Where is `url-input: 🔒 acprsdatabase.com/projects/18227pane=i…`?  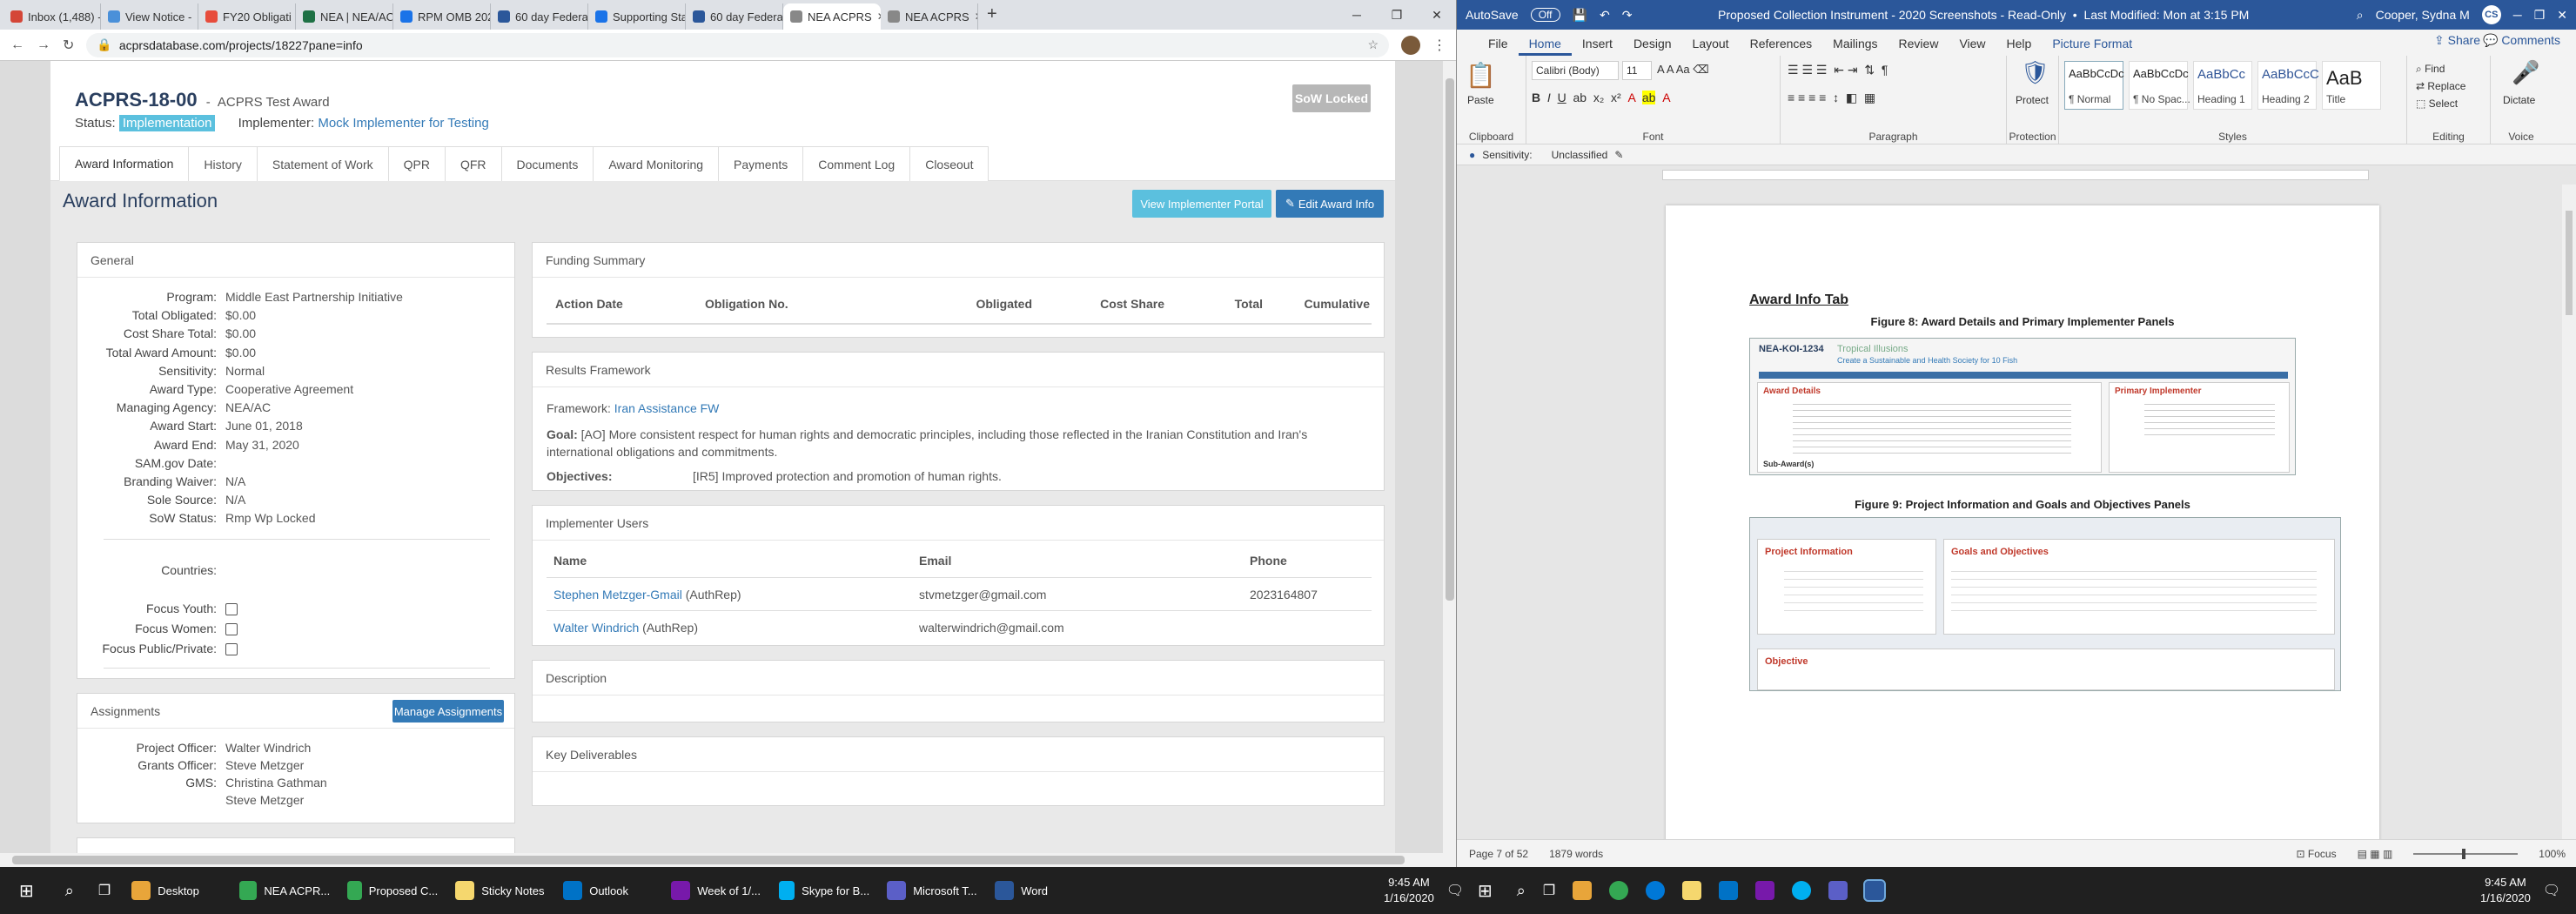 url-input: 🔒 acprsdatabase.com/projects/18227pane=i… is located at coordinates (737, 44).